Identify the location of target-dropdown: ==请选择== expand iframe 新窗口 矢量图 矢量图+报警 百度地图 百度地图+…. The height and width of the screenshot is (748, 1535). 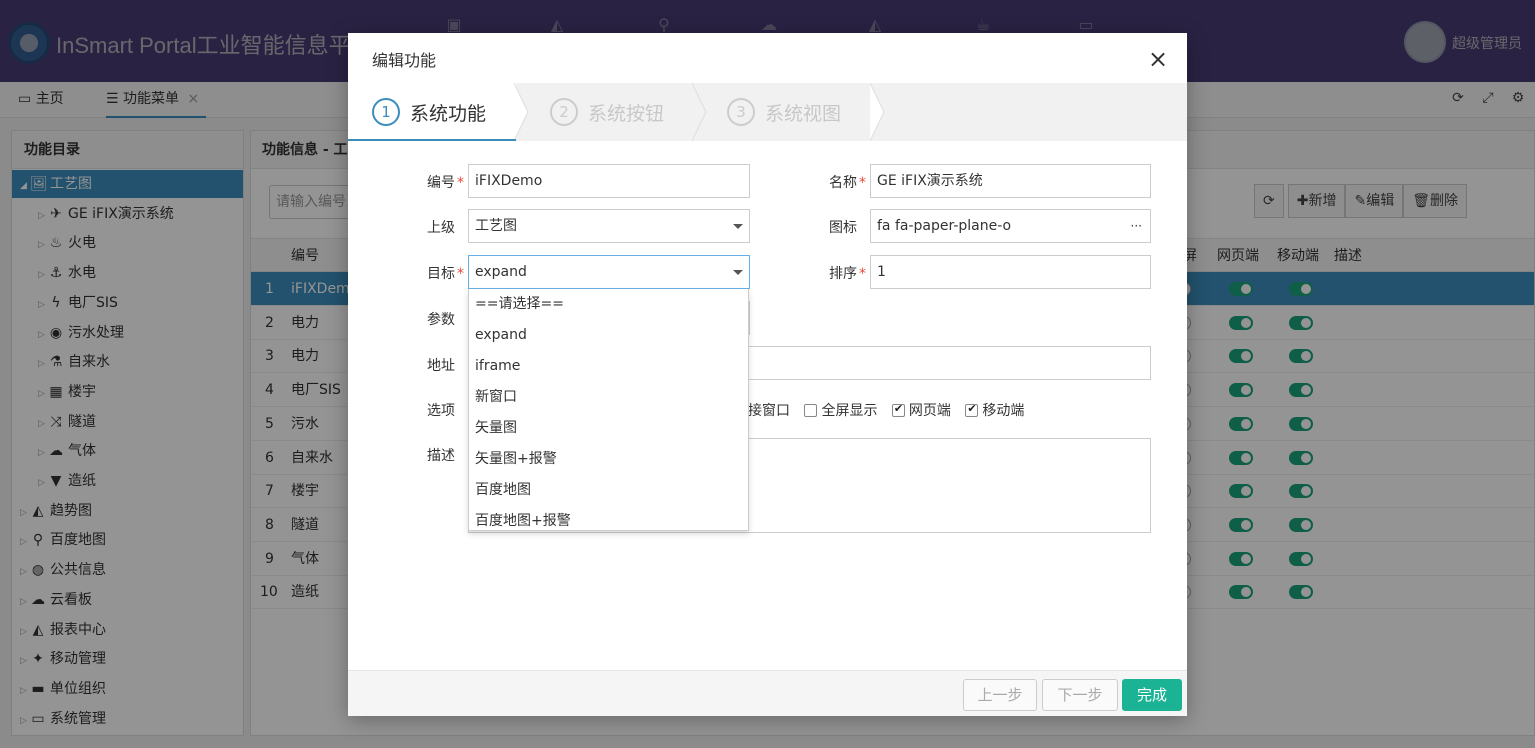
(608, 410).